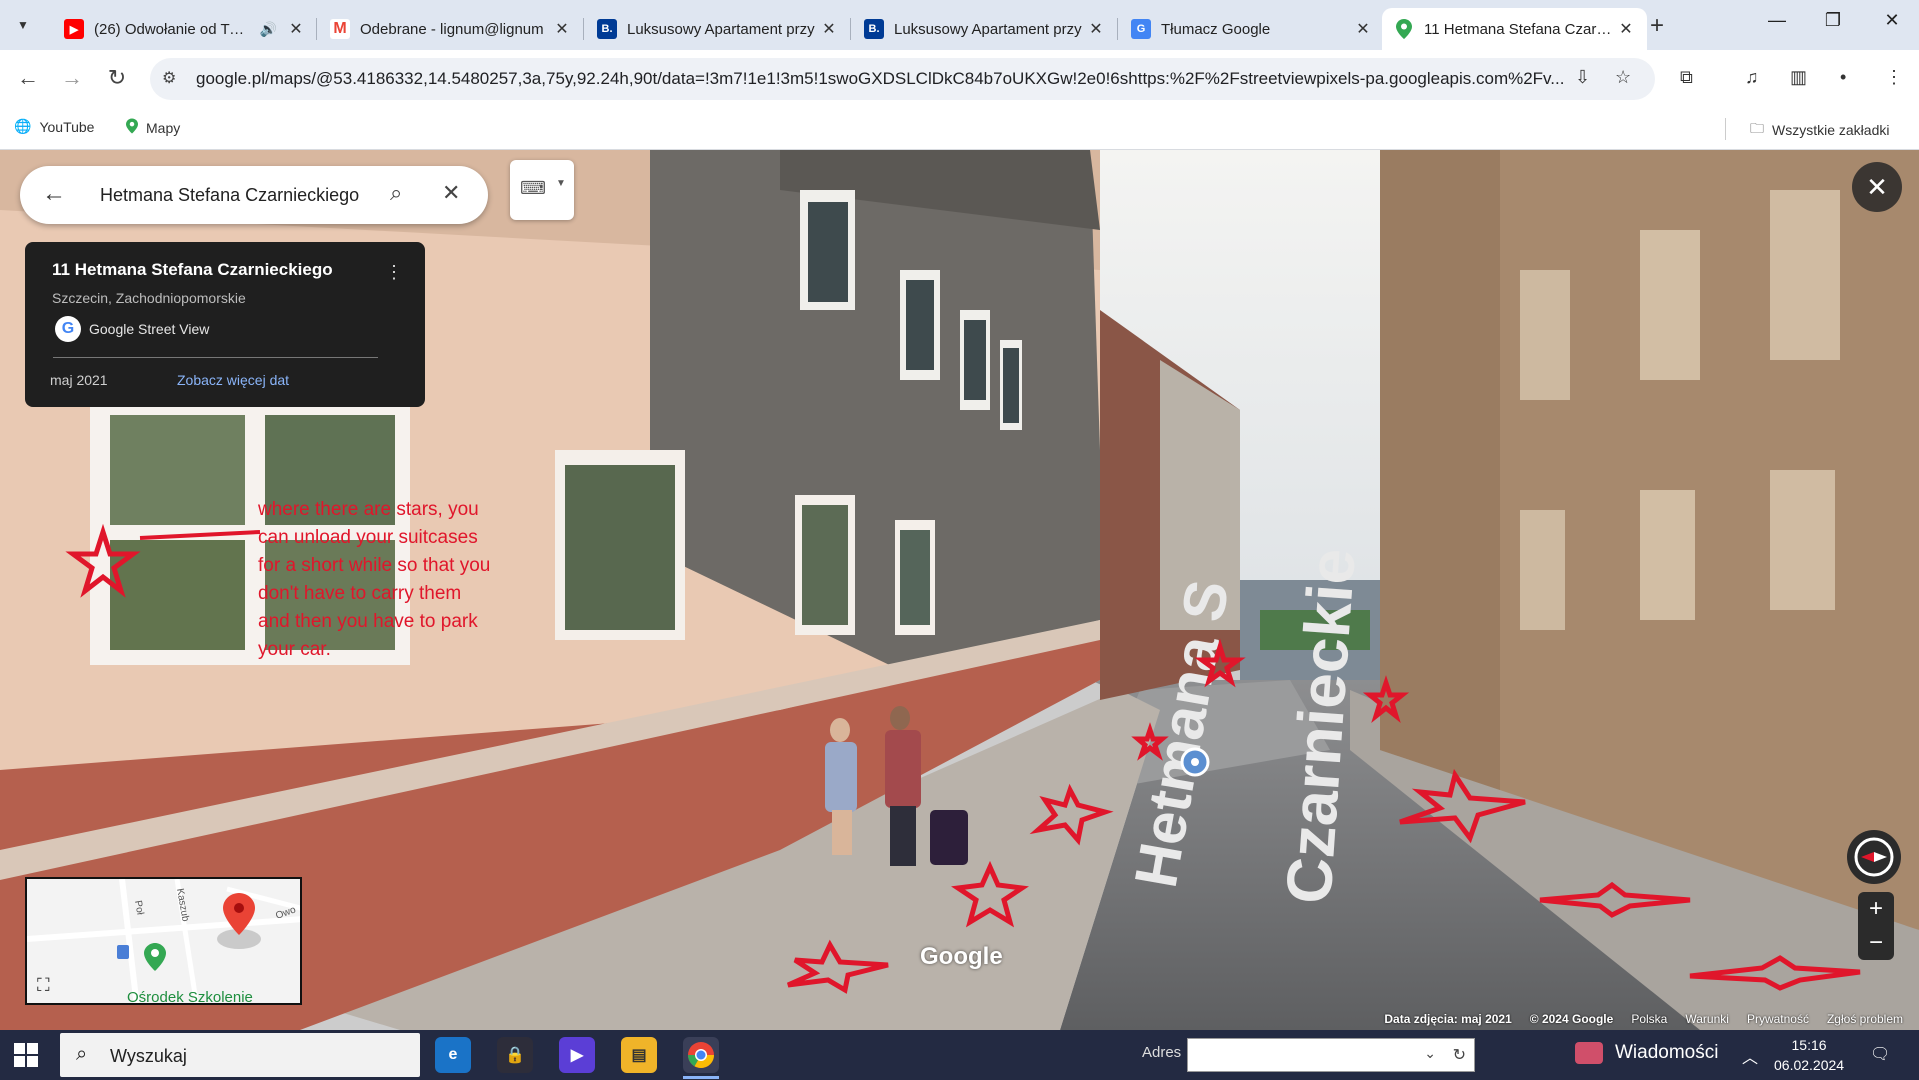  Describe the element at coordinates (153, 127) in the screenshot. I see `bookmark-mapy: Mapy` at that location.